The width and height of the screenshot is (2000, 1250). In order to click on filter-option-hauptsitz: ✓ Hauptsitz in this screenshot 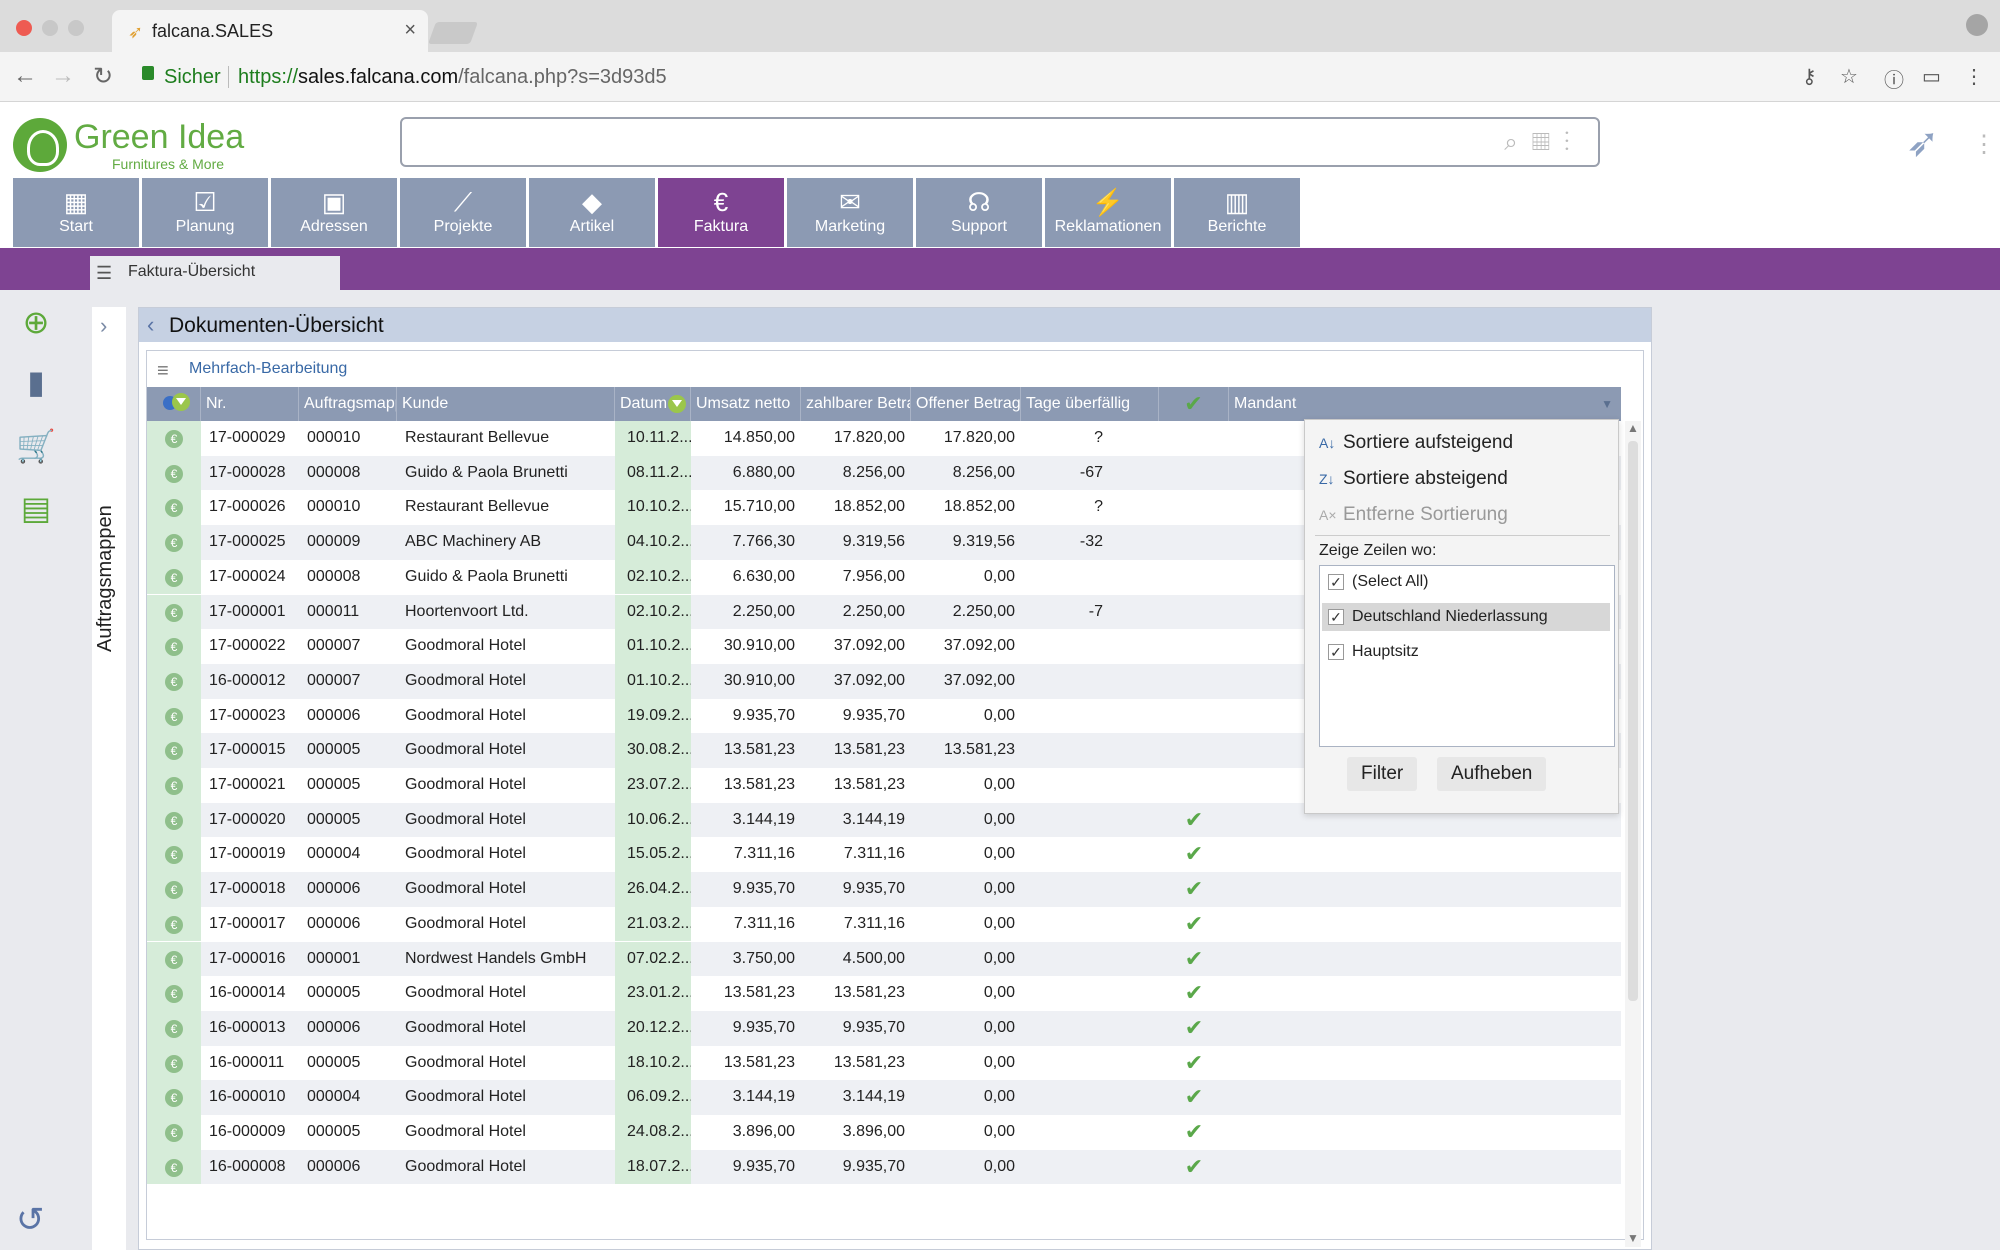, I will do `click(1466, 652)`.